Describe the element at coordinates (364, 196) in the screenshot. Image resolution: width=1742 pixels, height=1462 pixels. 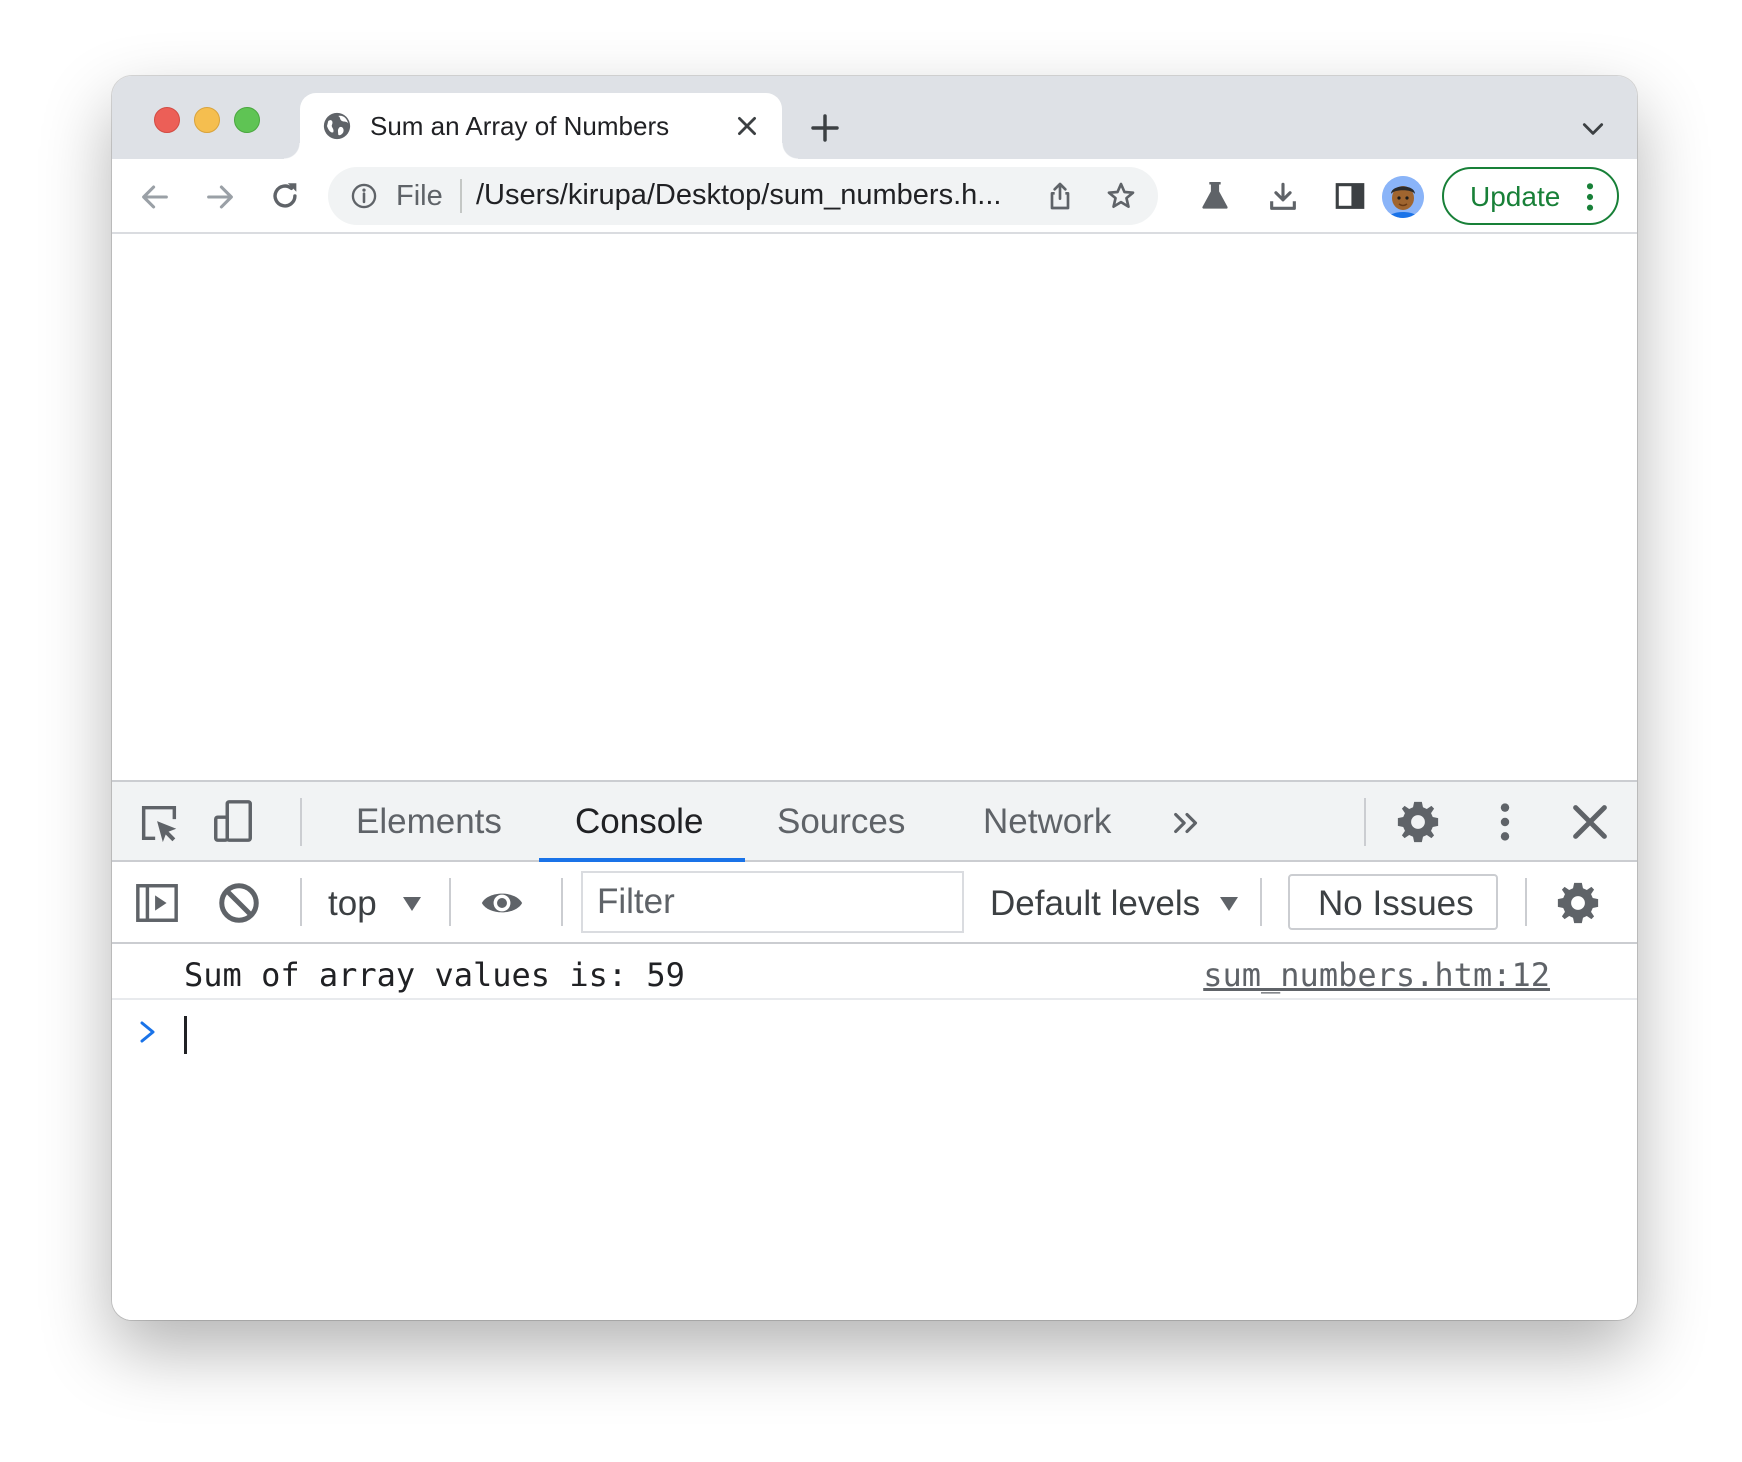
I see `info-icon` at that location.